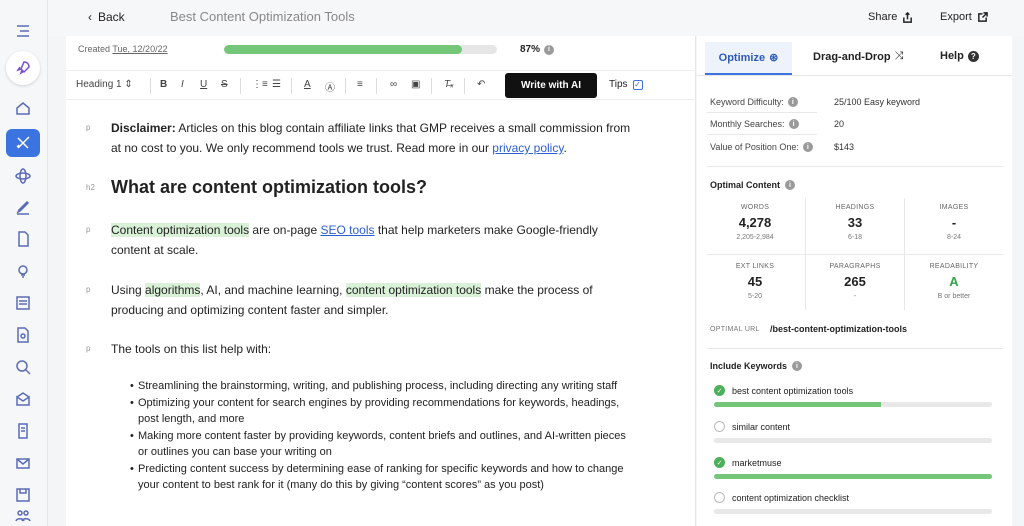  Describe the element at coordinates (393, 84) in the screenshot. I see `link-icon: ∞` at that location.